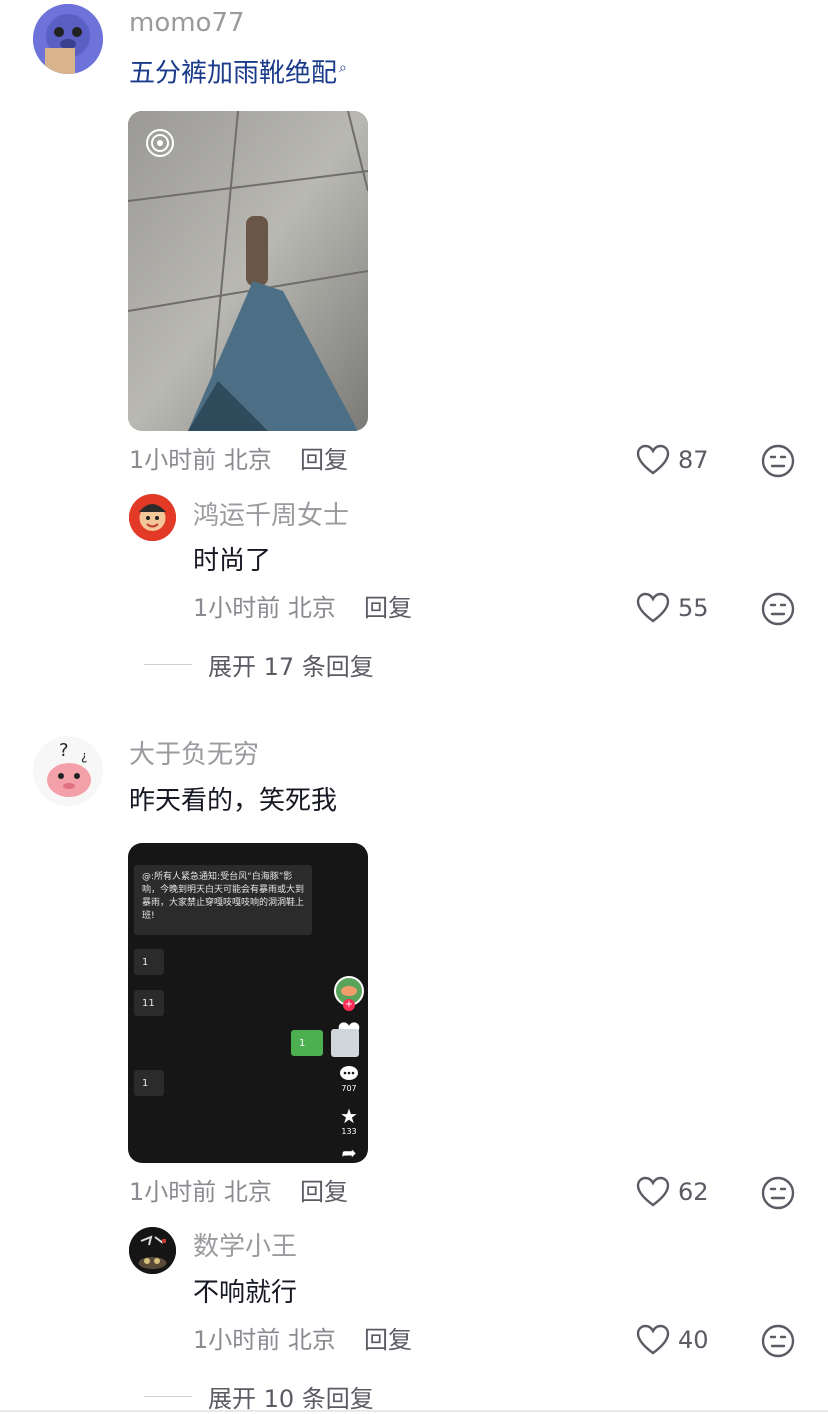 Image resolution: width=828 pixels, height=1414 pixels. What do you see at coordinates (232, 561) in the screenshot?
I see `reply-text: 时尚了` at bounding box center [232, 561].